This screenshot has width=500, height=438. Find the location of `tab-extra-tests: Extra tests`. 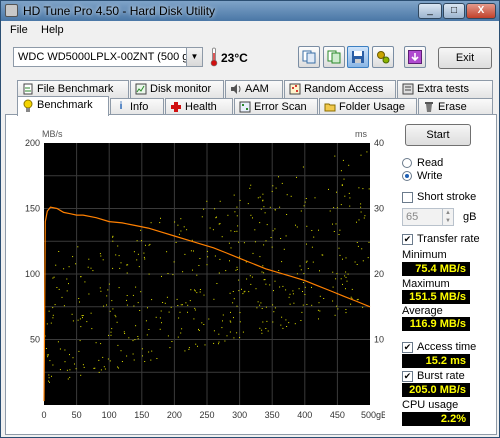

tab-extra-tests: Extra tests is located at coordinates (445, 89).